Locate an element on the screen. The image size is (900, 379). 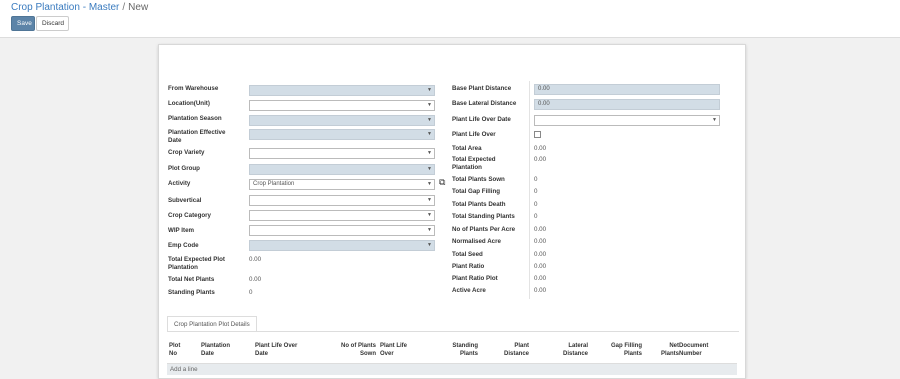
breadcrumb-current: New is located at coordinates (138, 7).